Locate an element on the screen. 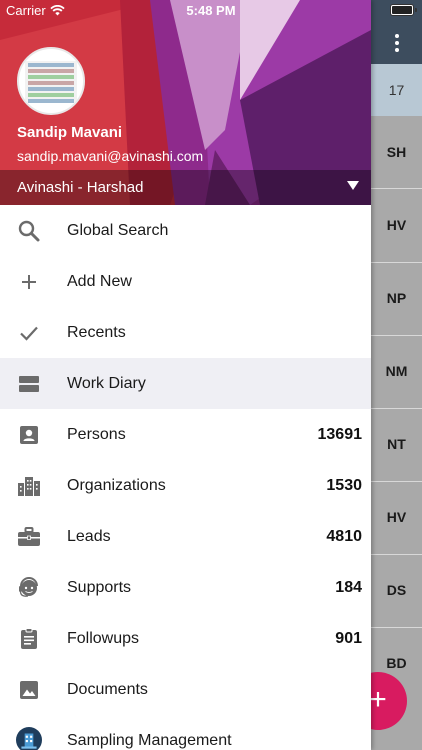 The image size is (422, 750). menu-label: Leads is located at coordinates (89, 536).